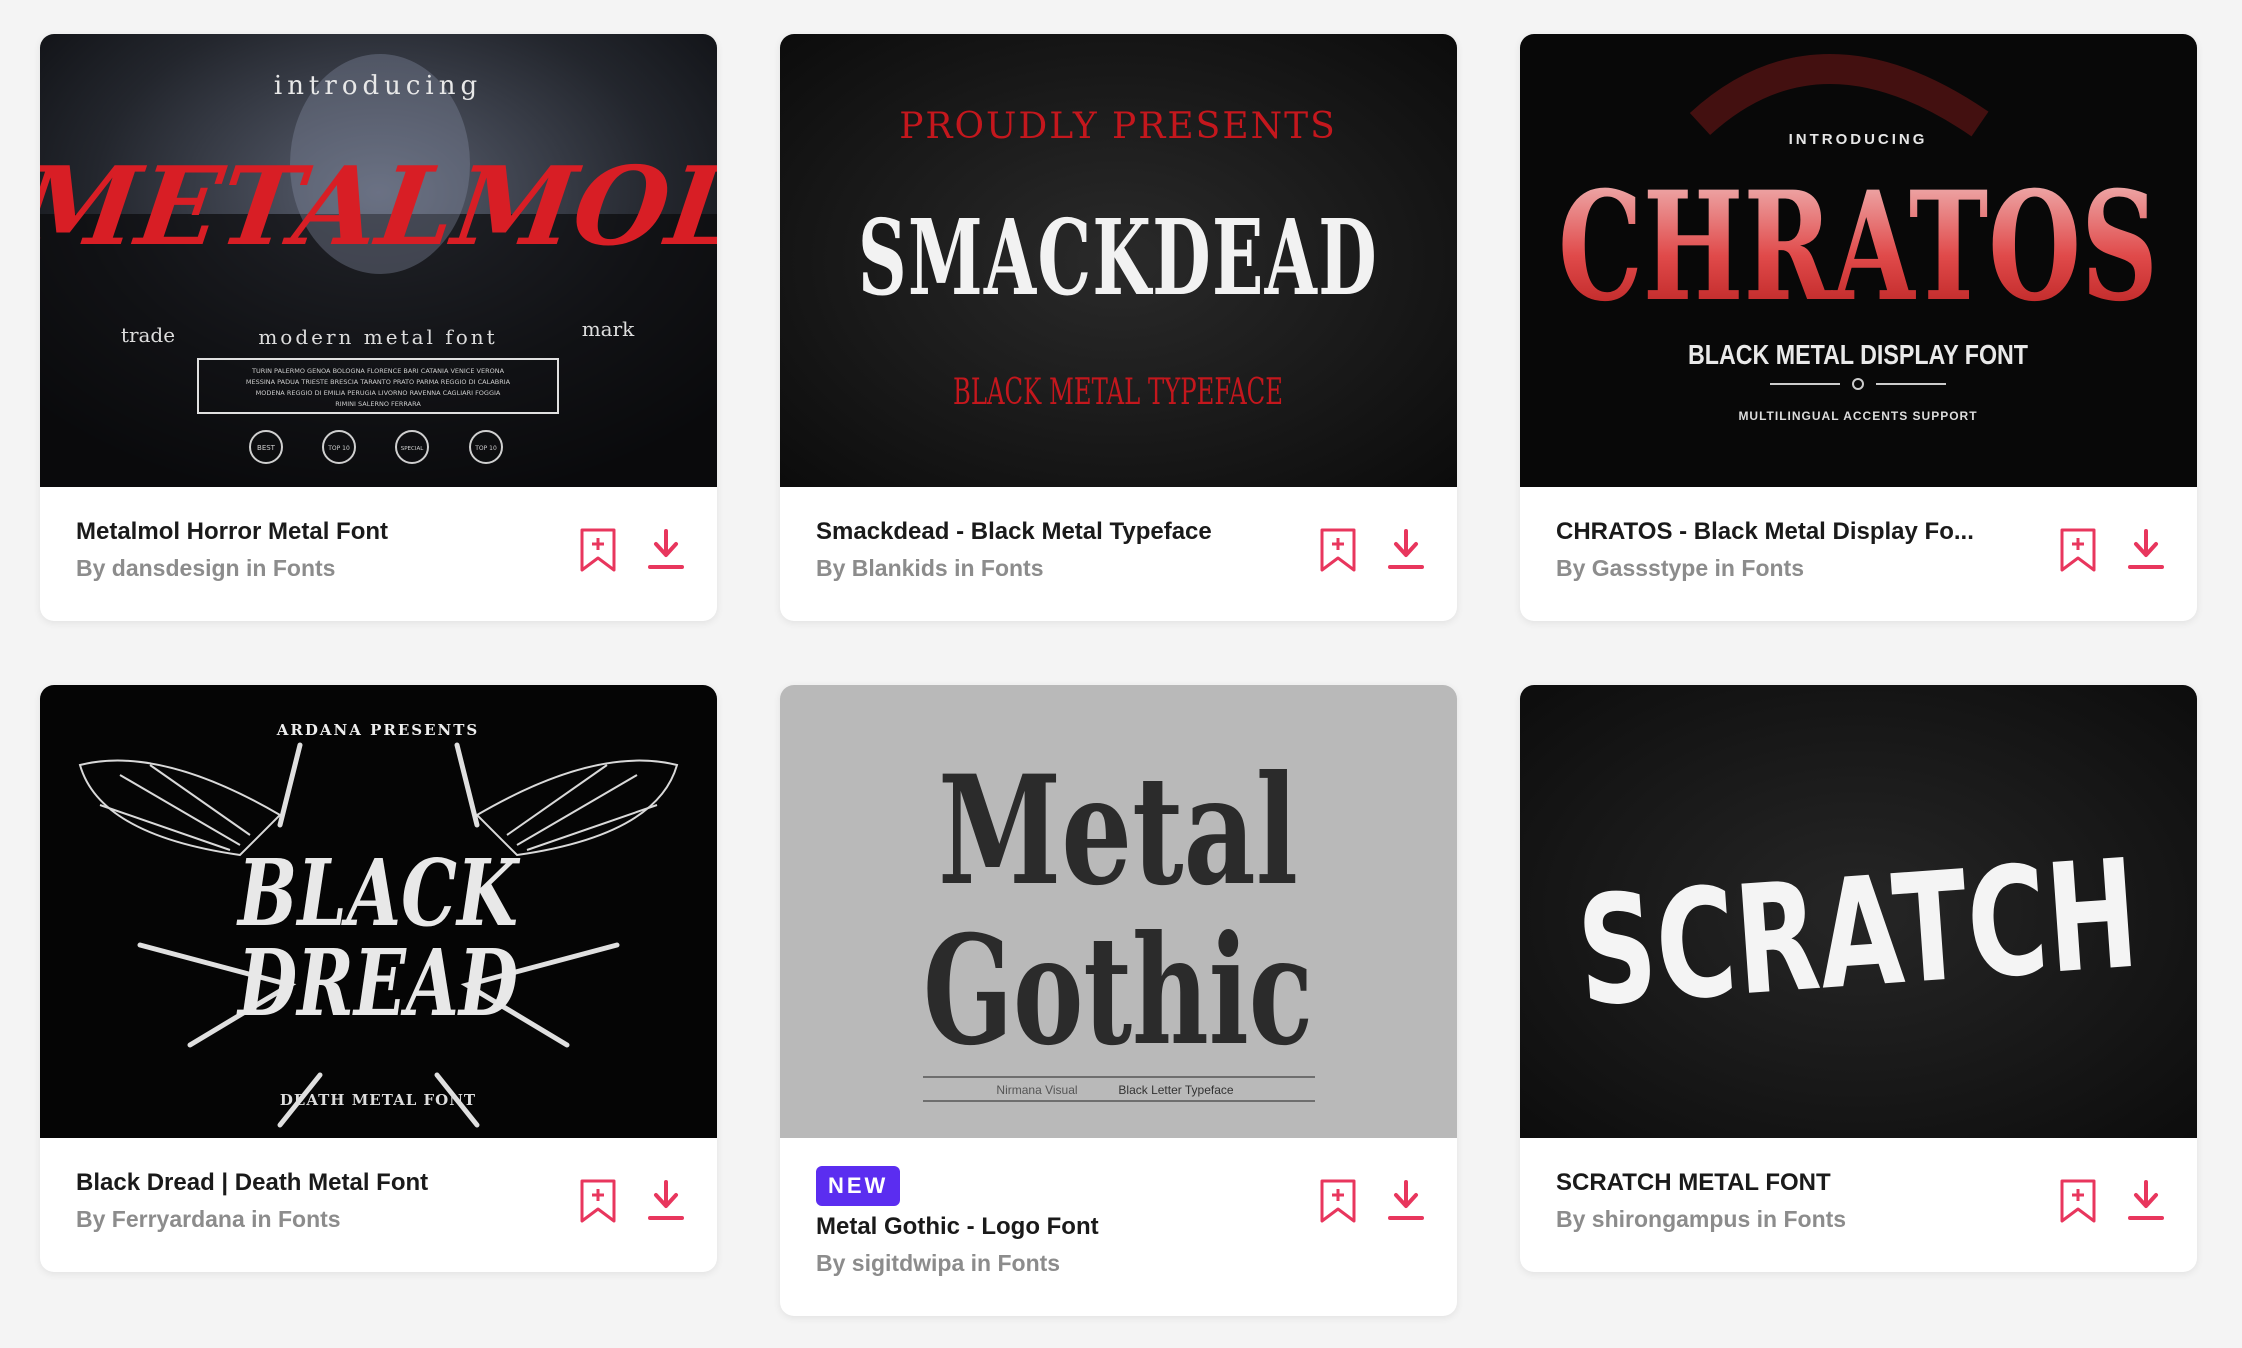  I want to click on thumb-name-text: CHRATOS, so click(1858, 247).